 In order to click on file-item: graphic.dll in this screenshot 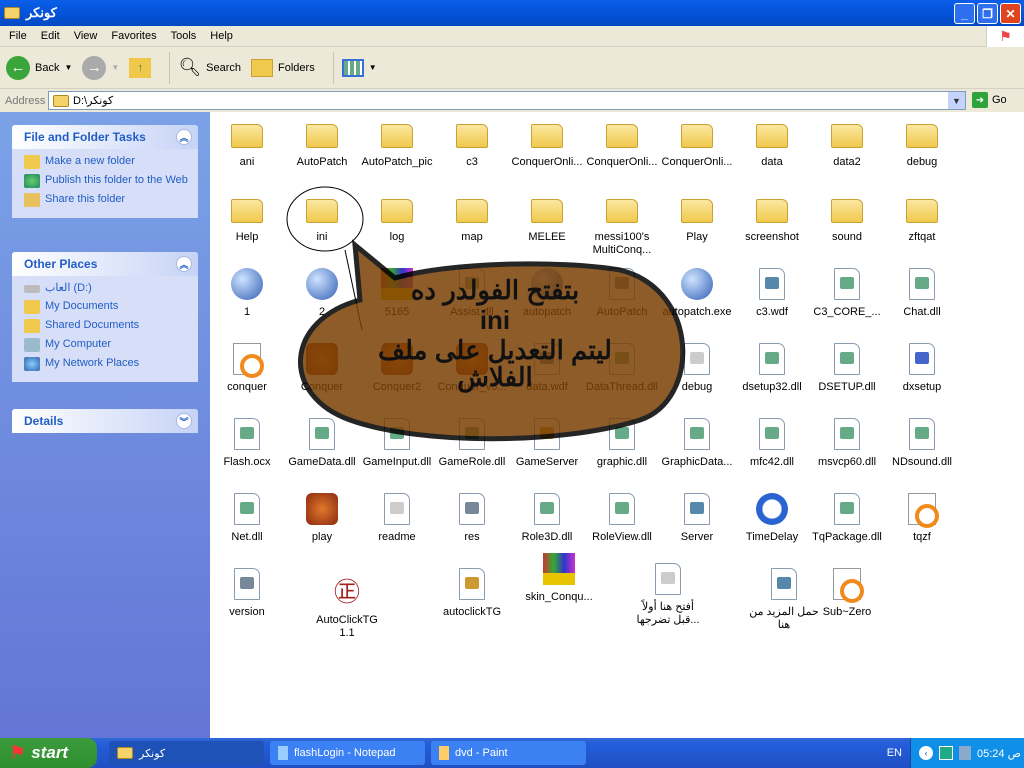, I will do `click(622, 443)`.